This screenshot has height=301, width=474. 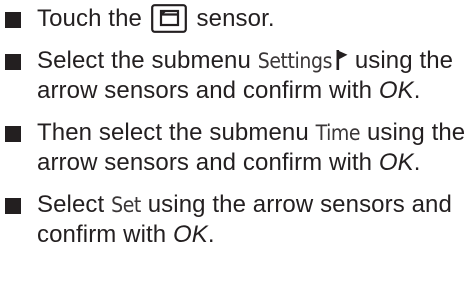 What do you see at coordinates (211, 234) in the screenshot?
I see `step-4-text-end: .` at bounding box center [211, 234].